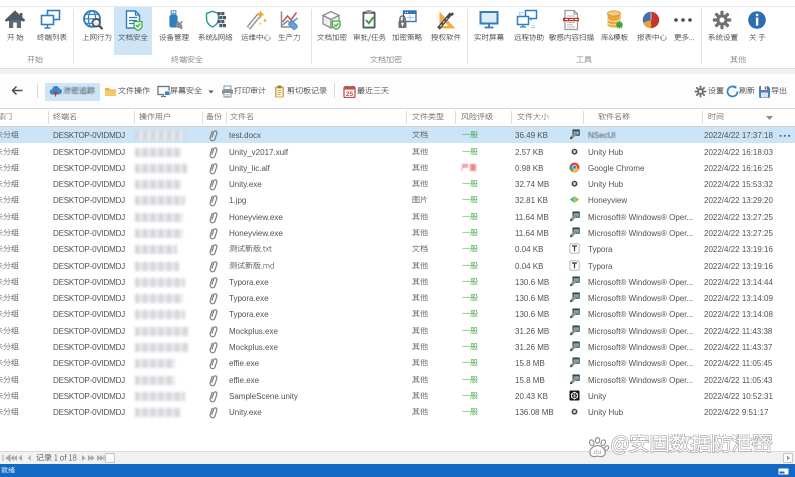 This screenshot has height=477, width=795. Describe the element at coordinates (350, 94) in the screenshot. I see `svg-text: 25` at that location.